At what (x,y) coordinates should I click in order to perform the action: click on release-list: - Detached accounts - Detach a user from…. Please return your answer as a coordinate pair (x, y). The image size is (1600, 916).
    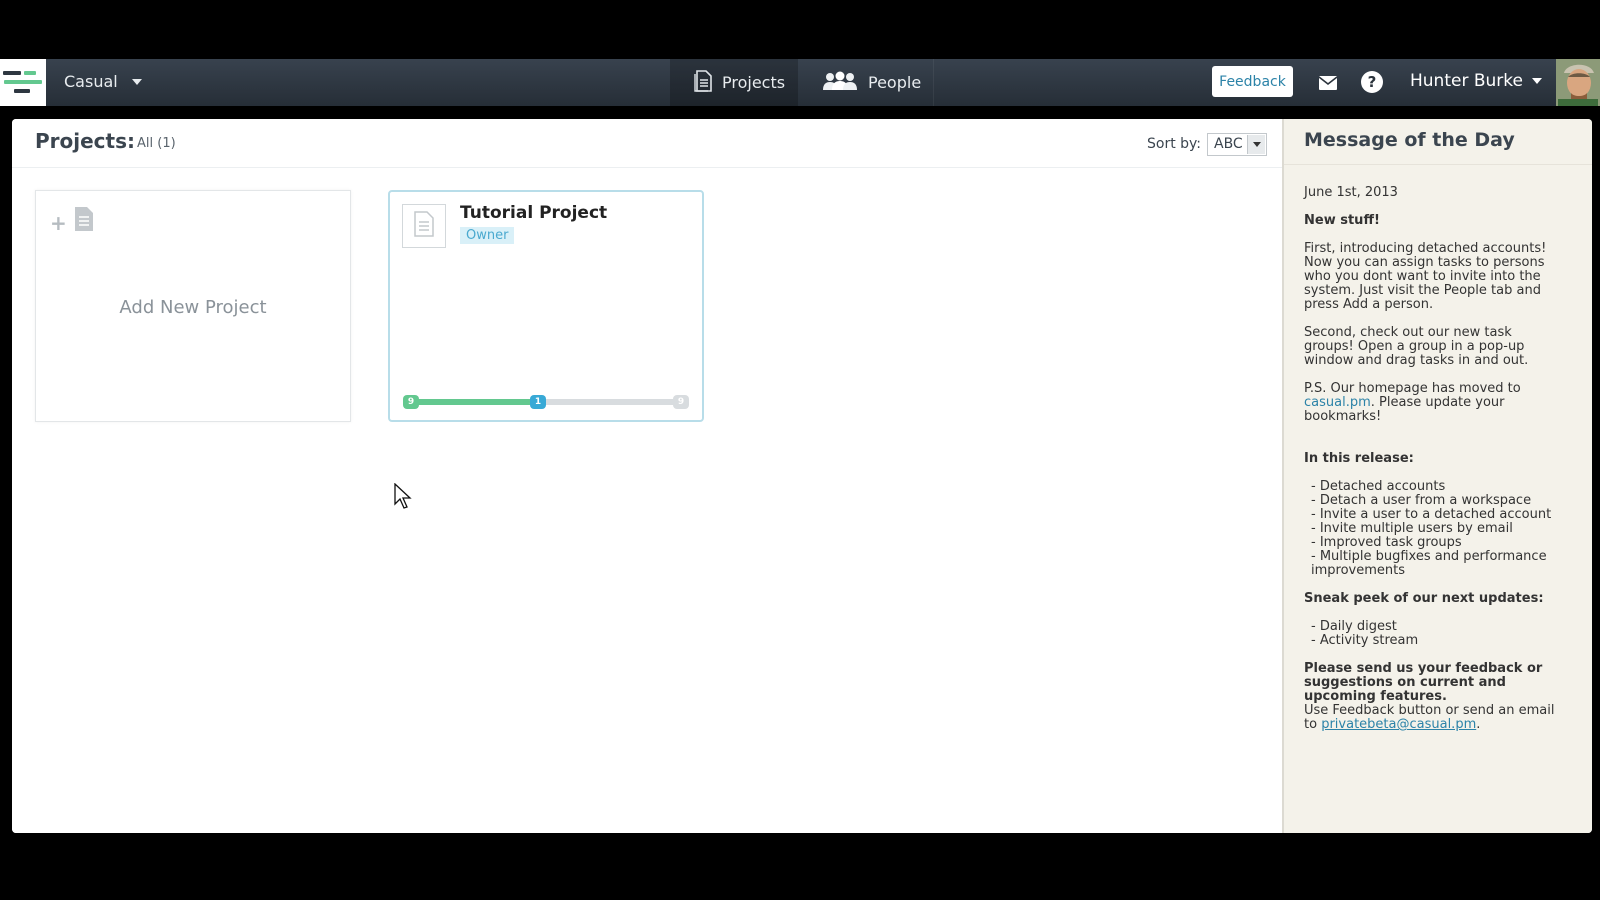
    Looking at the image, I should click on (1434, 529).